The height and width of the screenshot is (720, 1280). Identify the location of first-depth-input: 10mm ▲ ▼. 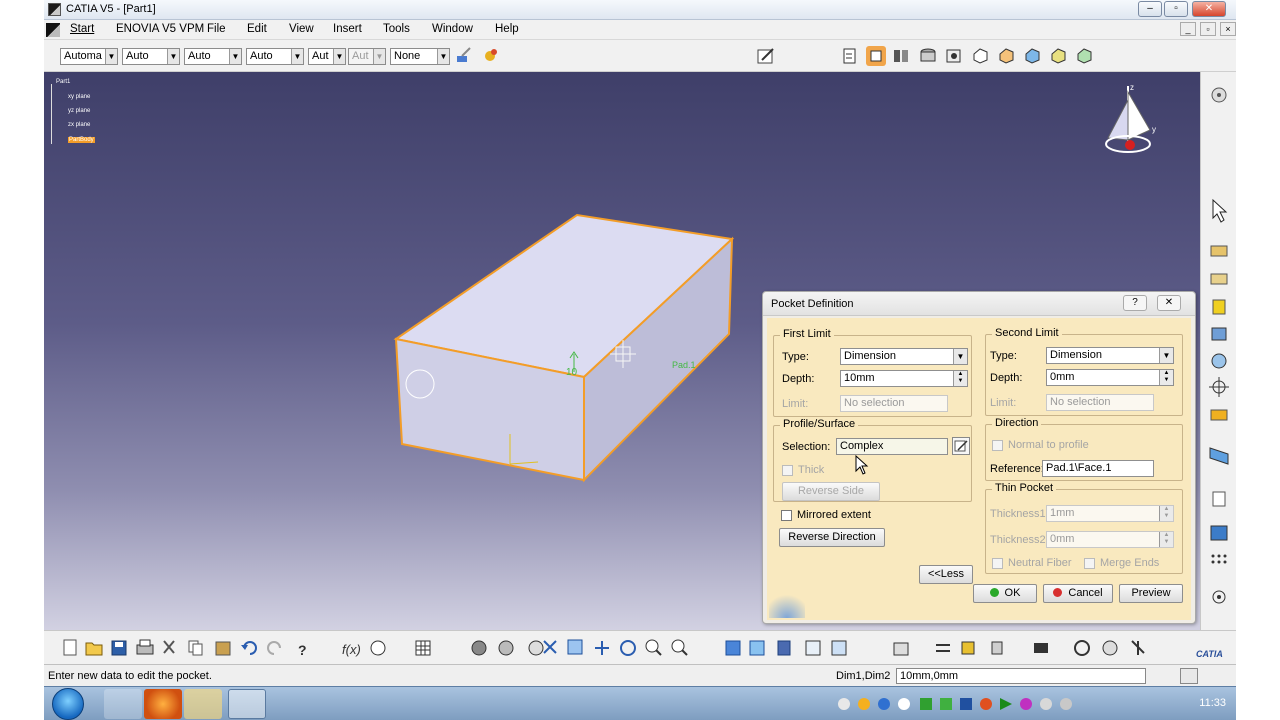
(904, 378).